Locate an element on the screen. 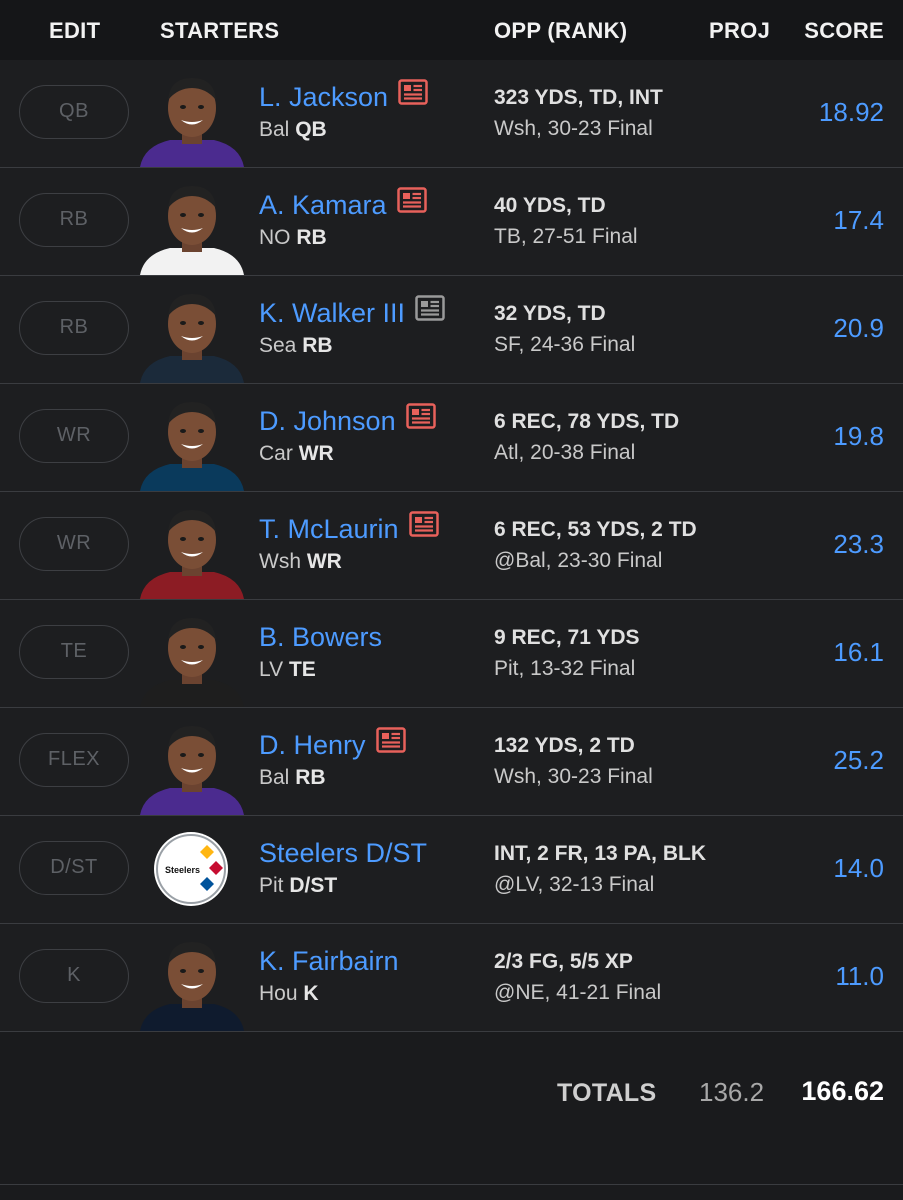  opp-rank-column-header: OPP (RANK) is located at coordinates (561, 30).